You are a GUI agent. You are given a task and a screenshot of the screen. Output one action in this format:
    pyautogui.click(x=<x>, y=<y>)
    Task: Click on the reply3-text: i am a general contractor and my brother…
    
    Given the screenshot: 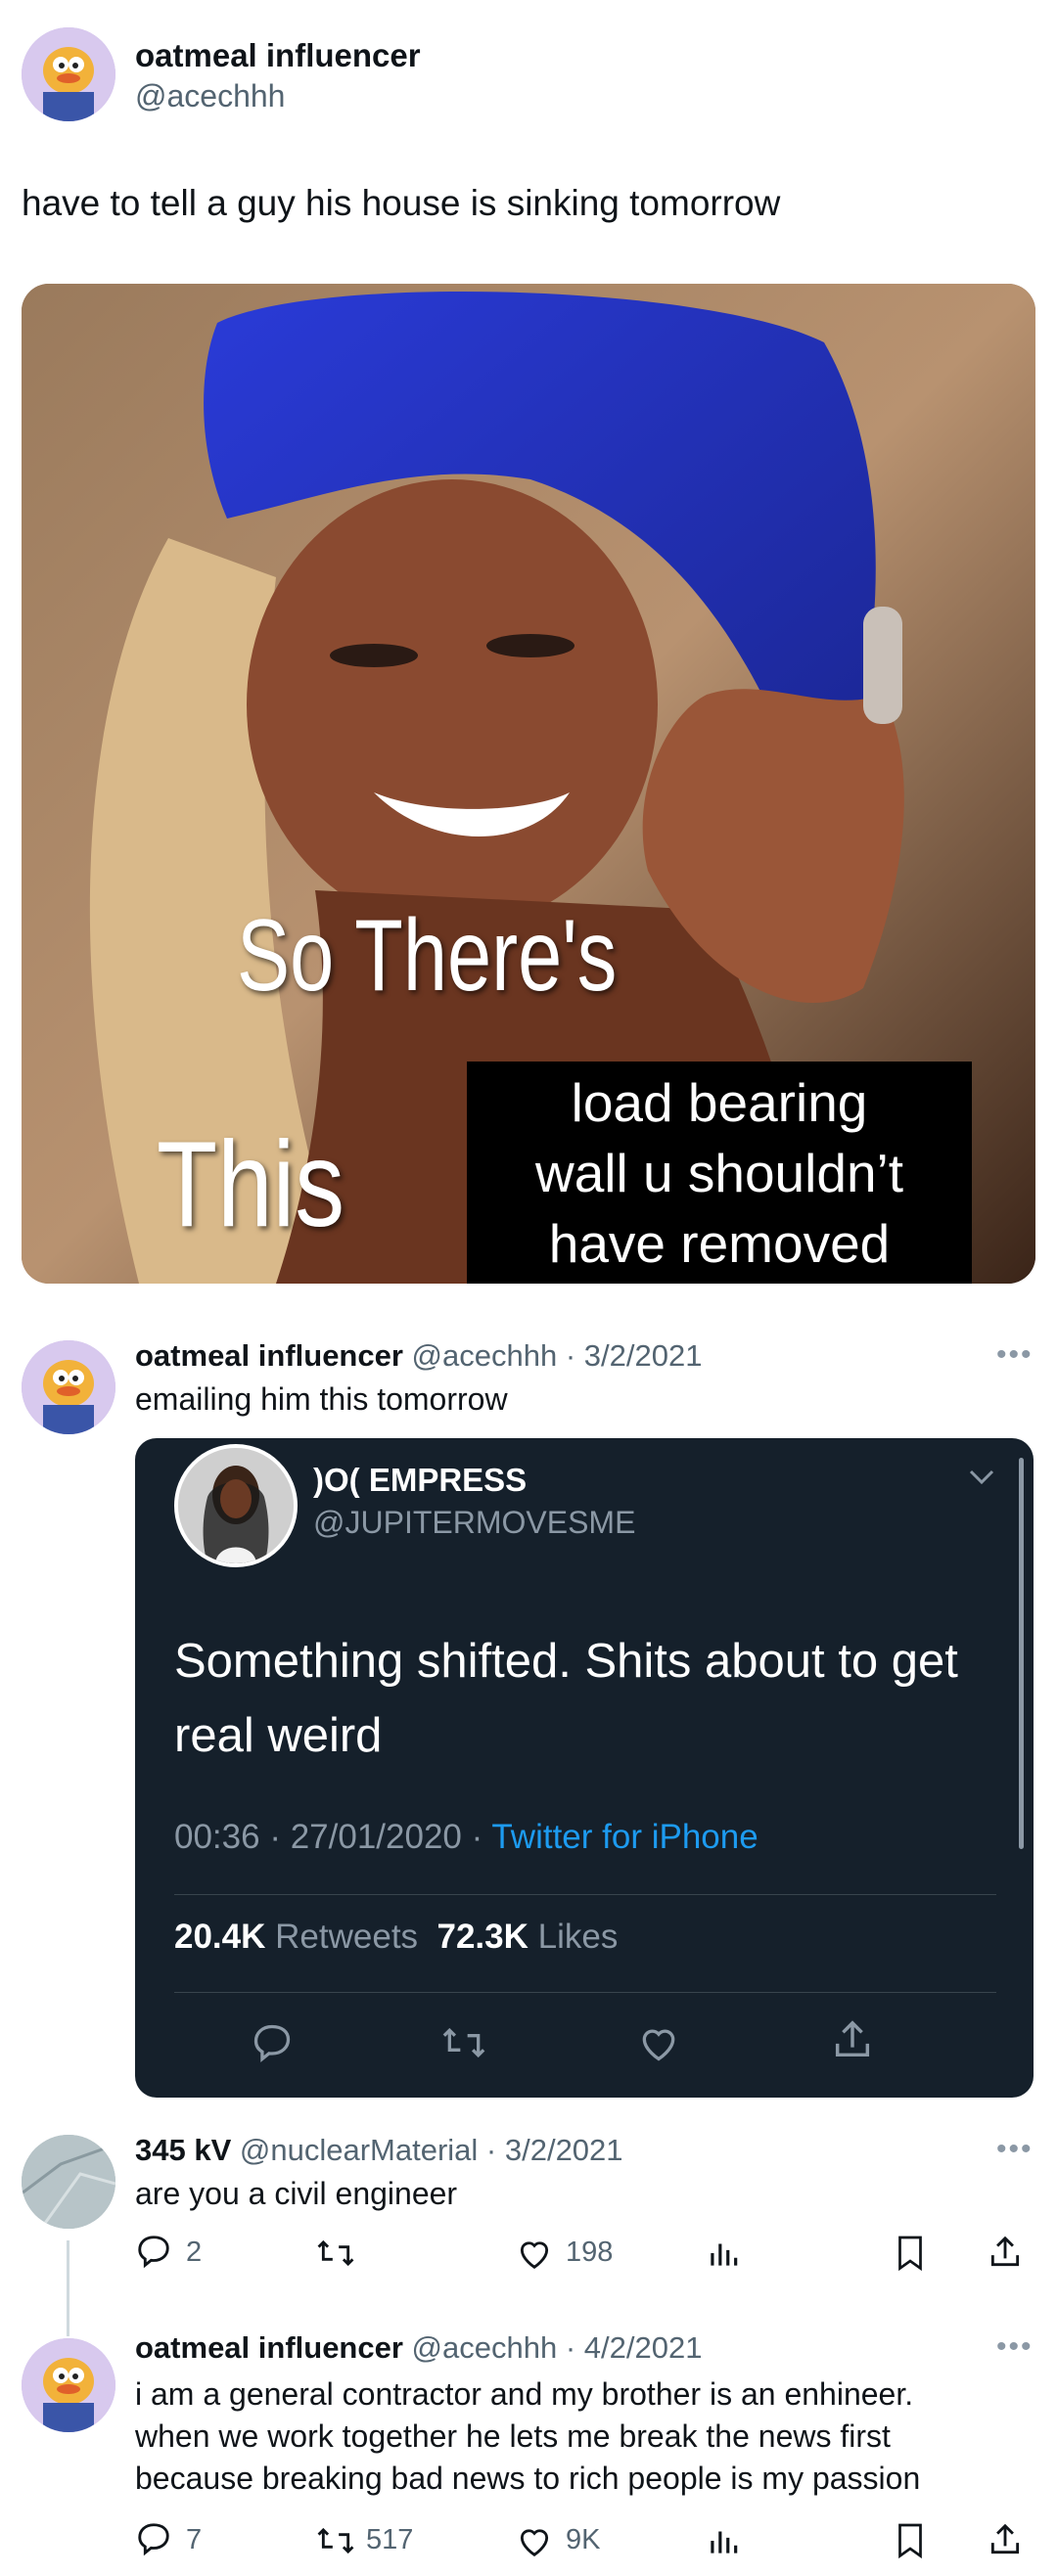 What is the action you would take?
    pyautogui.click(x=528, y=2436)
    